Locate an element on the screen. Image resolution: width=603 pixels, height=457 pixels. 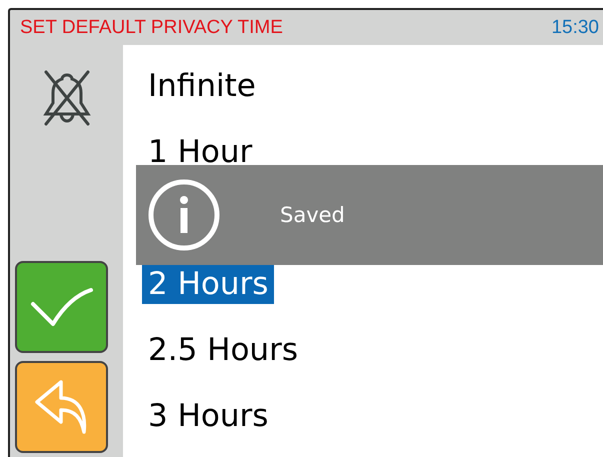
clock-time: 15:30 is located at coordinates (575, 27).